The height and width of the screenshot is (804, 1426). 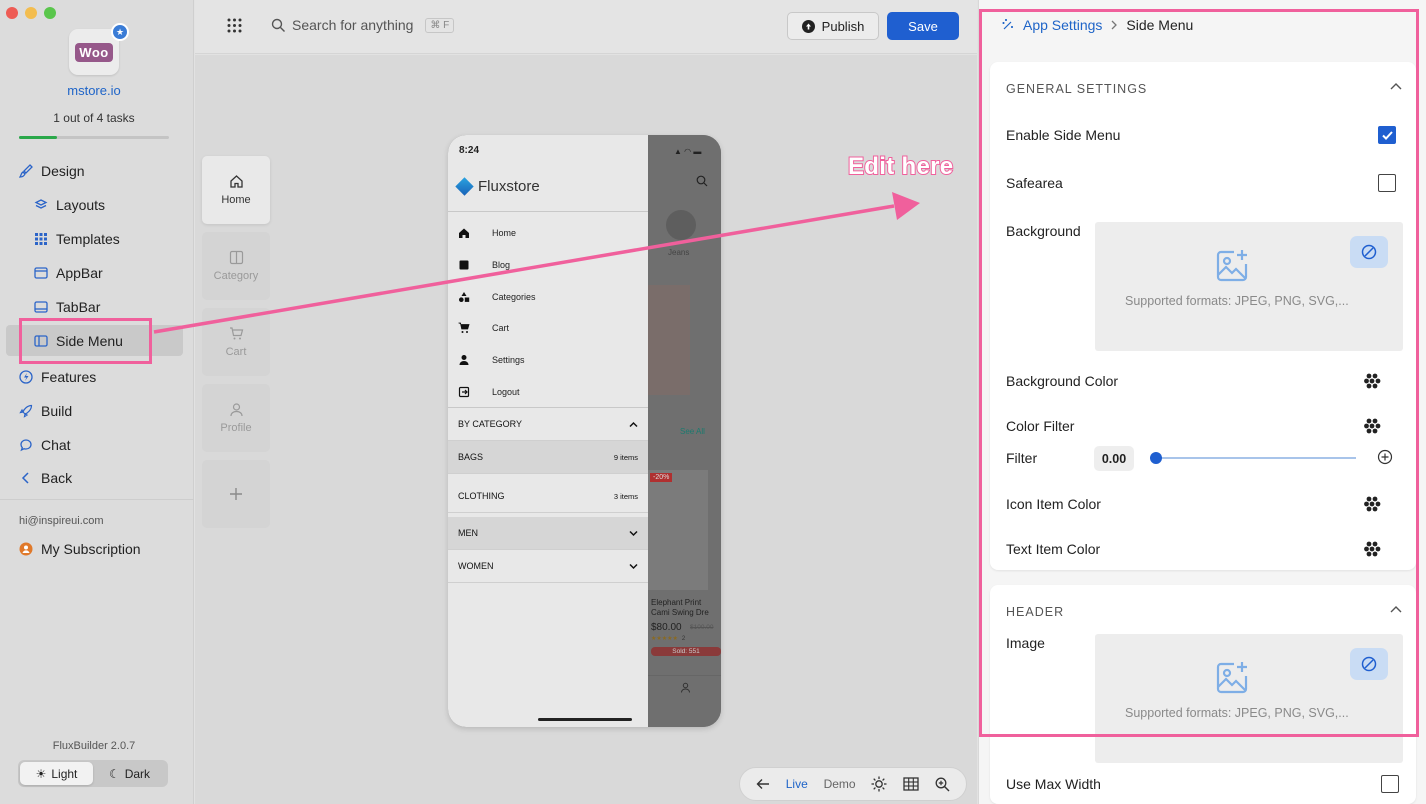 What do you see at coordinates (12, 13) in the screenshot?
I see `close-window-button` at bounding box center [12, 13].